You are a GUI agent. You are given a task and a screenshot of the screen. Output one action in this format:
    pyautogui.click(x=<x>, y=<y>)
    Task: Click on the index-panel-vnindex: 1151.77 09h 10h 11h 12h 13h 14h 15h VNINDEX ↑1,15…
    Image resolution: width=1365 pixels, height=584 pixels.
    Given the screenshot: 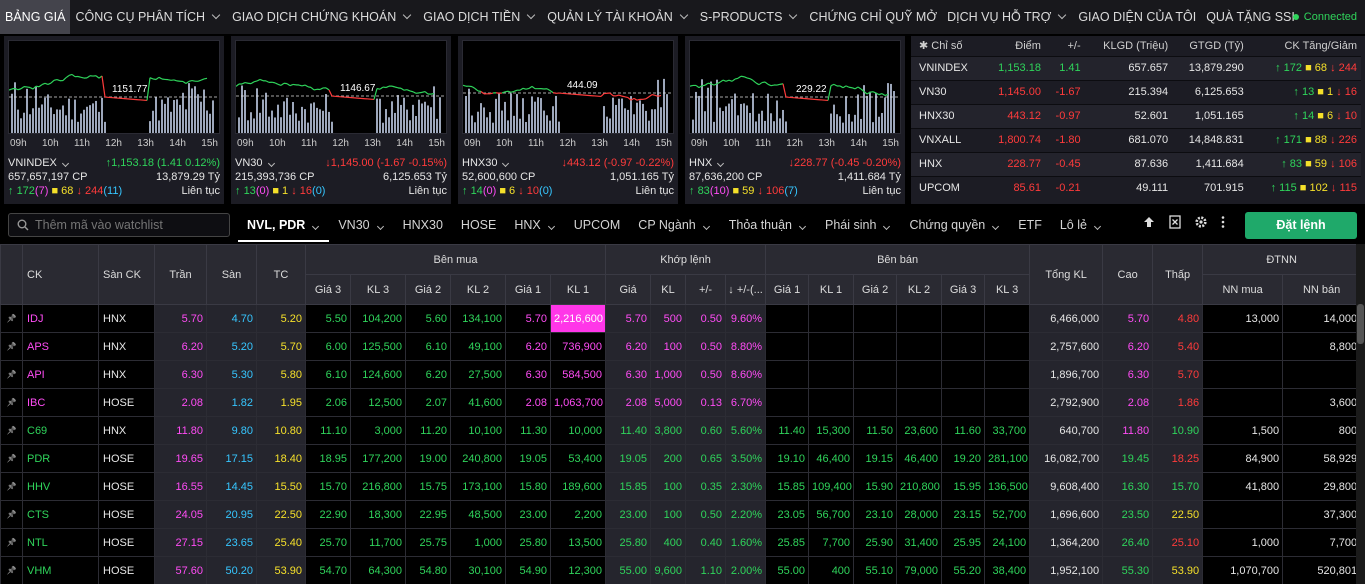 What is the action you would take?
    pyautogui.click(x=114, y=120)
    